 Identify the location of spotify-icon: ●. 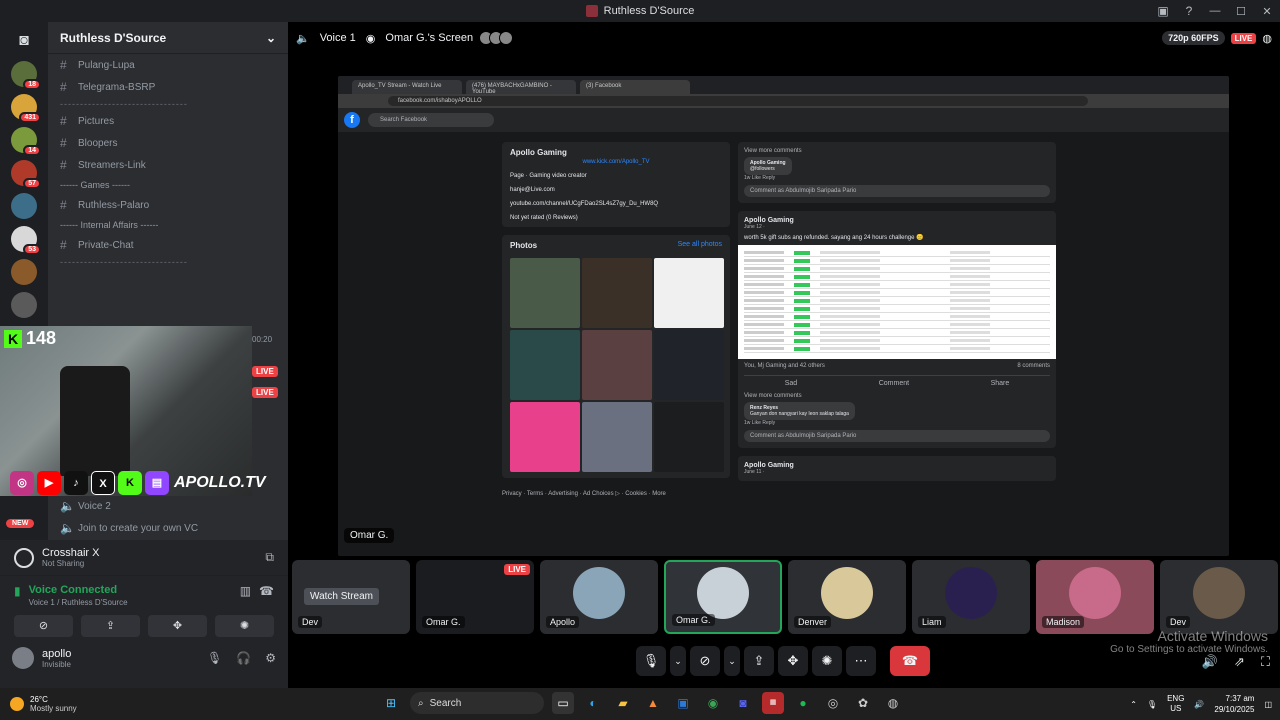
(803, 703).